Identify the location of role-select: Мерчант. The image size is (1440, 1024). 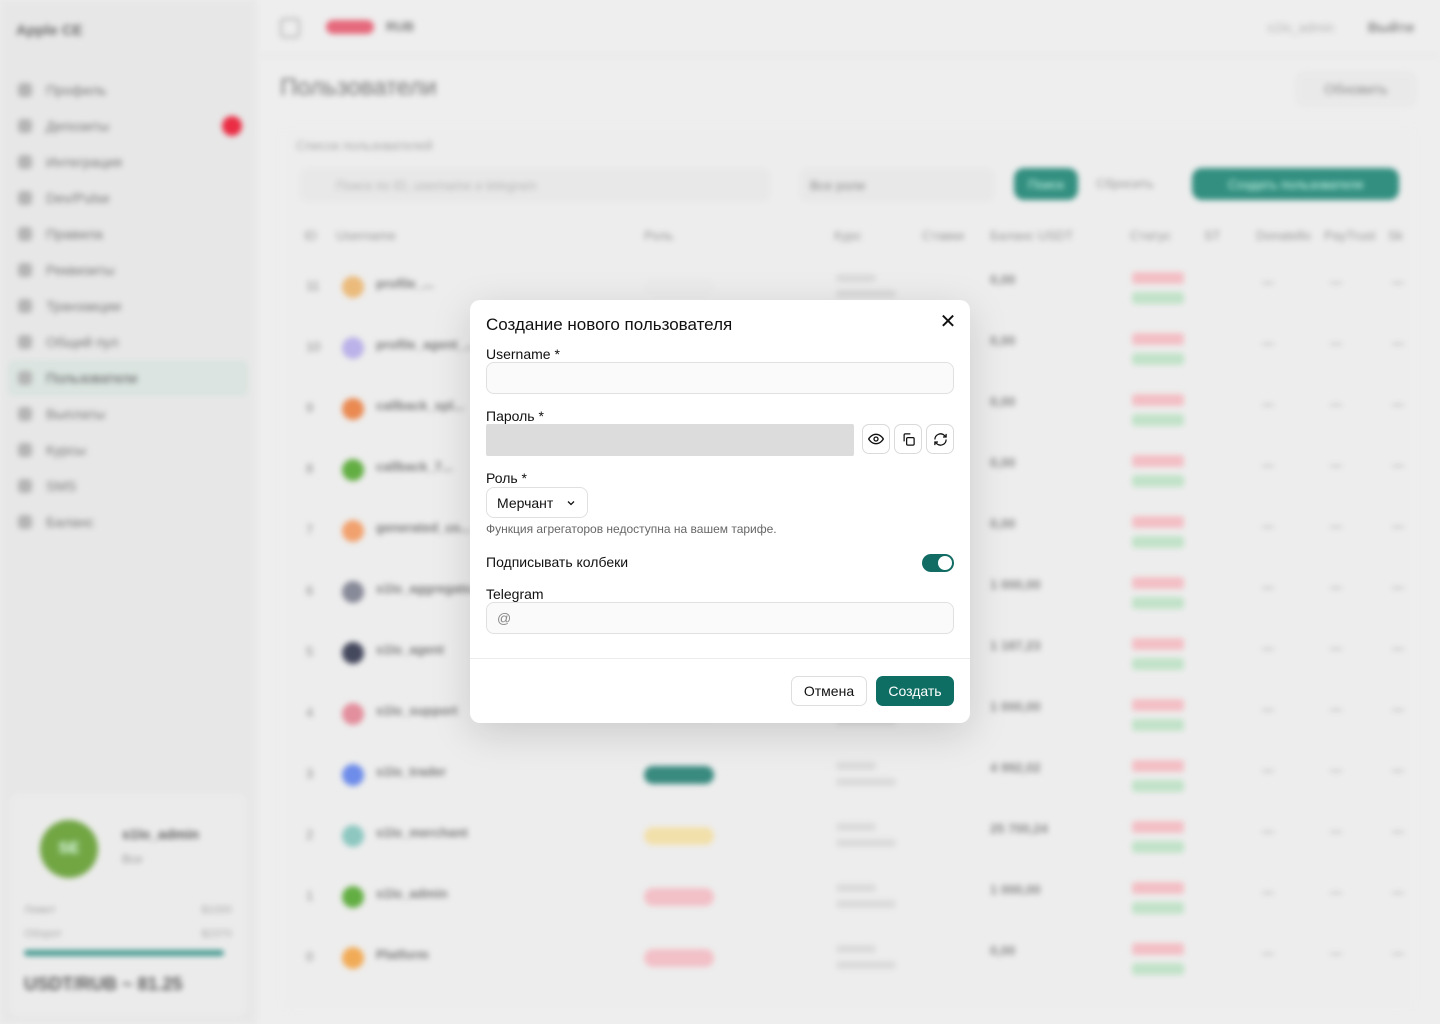
(537, 502).